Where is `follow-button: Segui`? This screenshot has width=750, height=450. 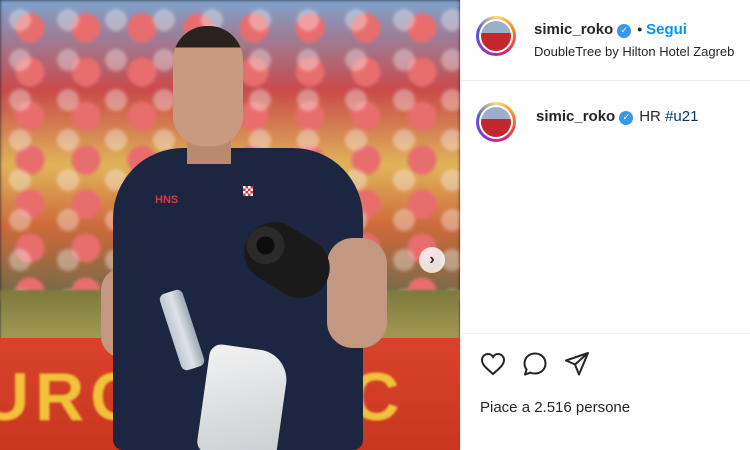 follow-button: Segui is located at coordinates (666, 29).